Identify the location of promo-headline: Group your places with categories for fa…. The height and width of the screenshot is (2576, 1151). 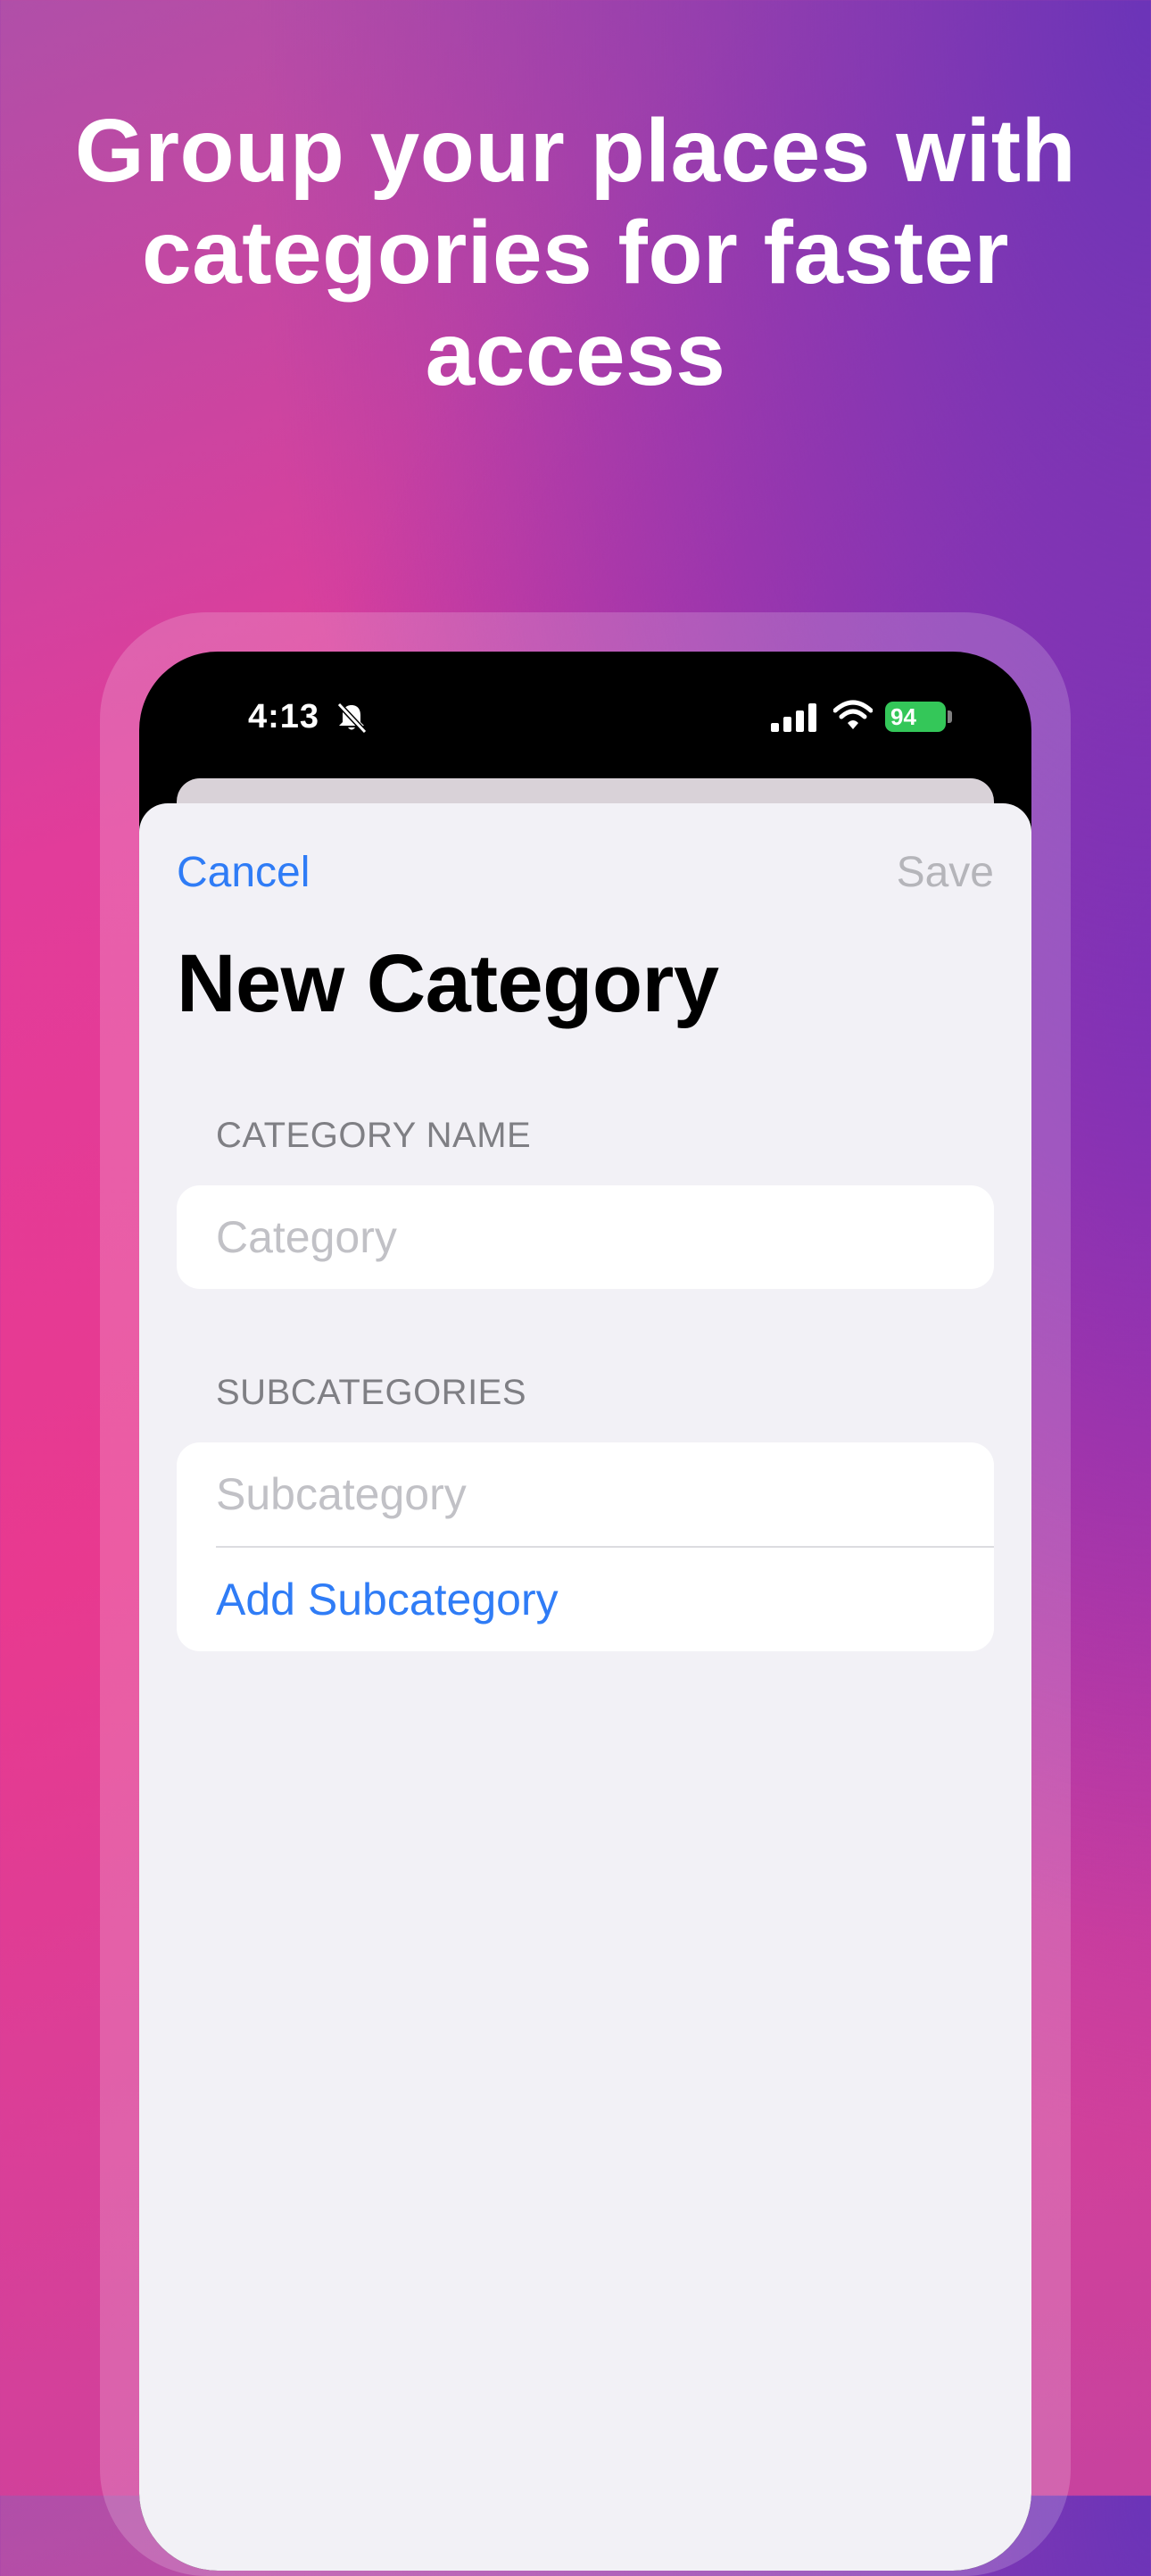
(575, 252).